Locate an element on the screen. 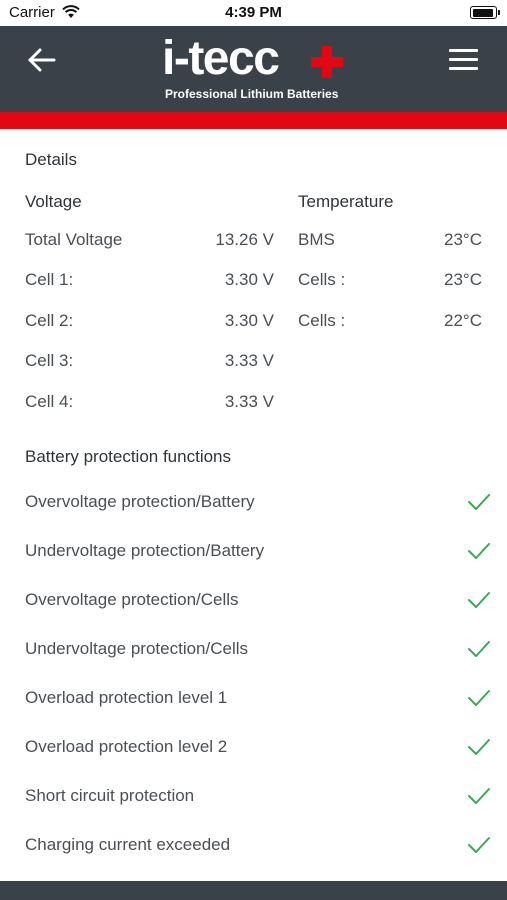 The height and width of the screenshot is (900, 507). protection-title: Battery protection functions is located at coordinates (128, 456).